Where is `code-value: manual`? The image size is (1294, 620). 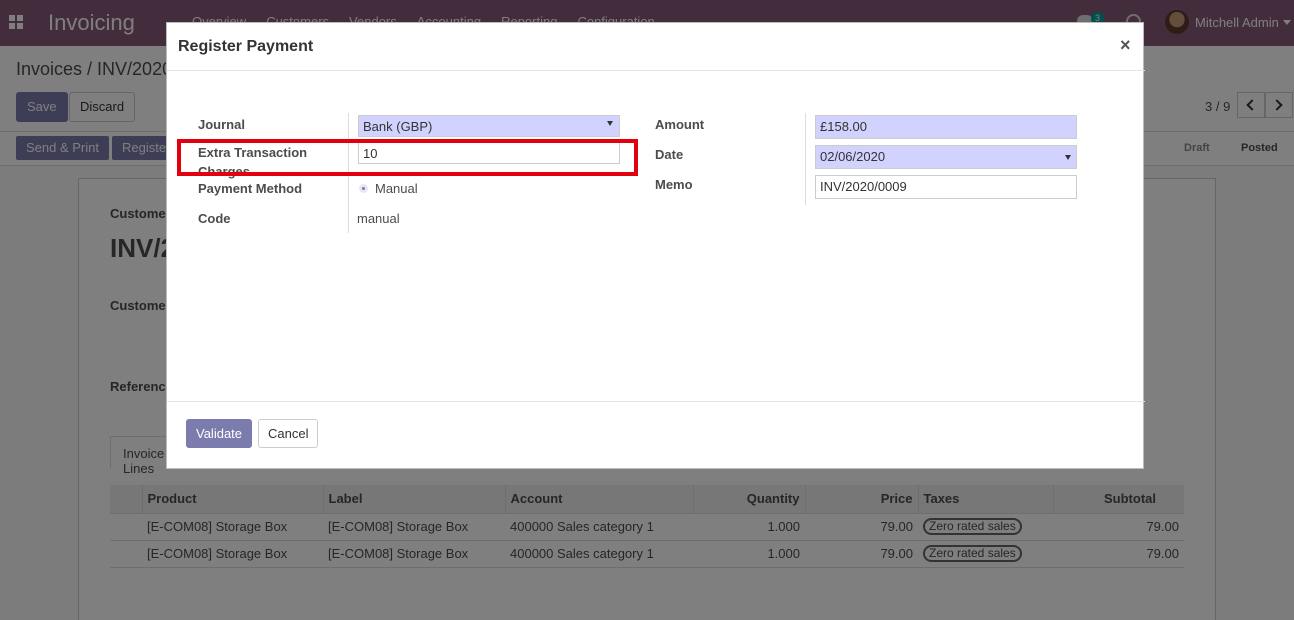
code-value: manual is located at coordinates (378, 218).